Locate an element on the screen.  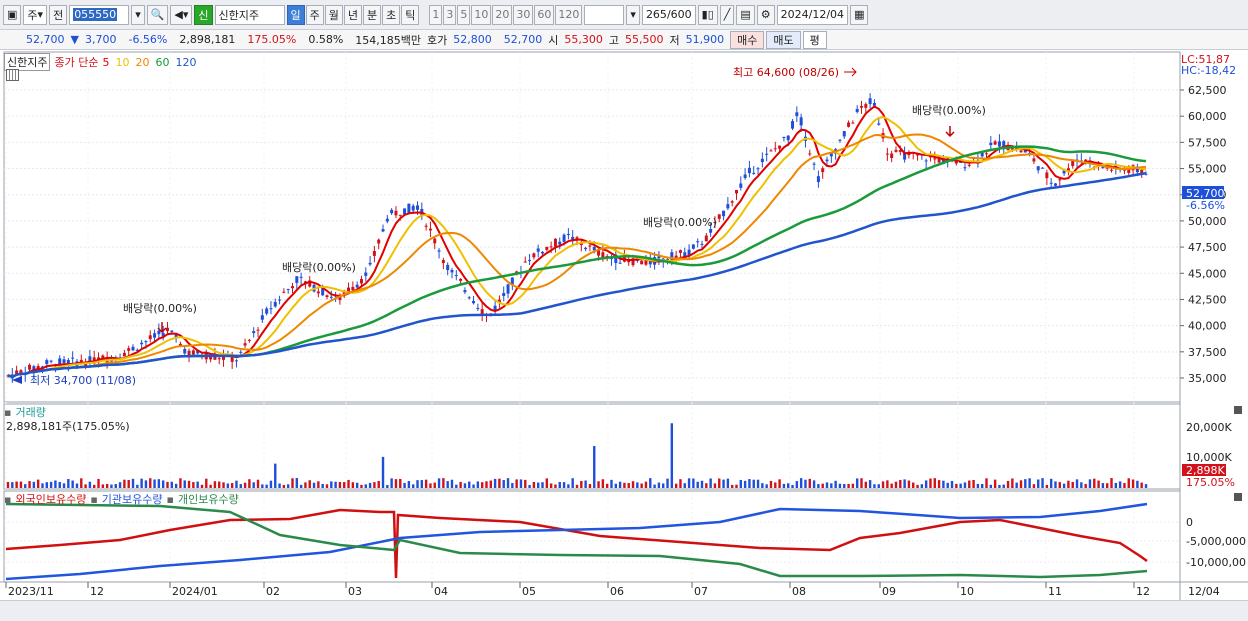
holdings-legend: ▪ 외국인보유수량 ▪ 기관보유수량 ▪ 개인보유수량 is located at coordinates (121, 499).